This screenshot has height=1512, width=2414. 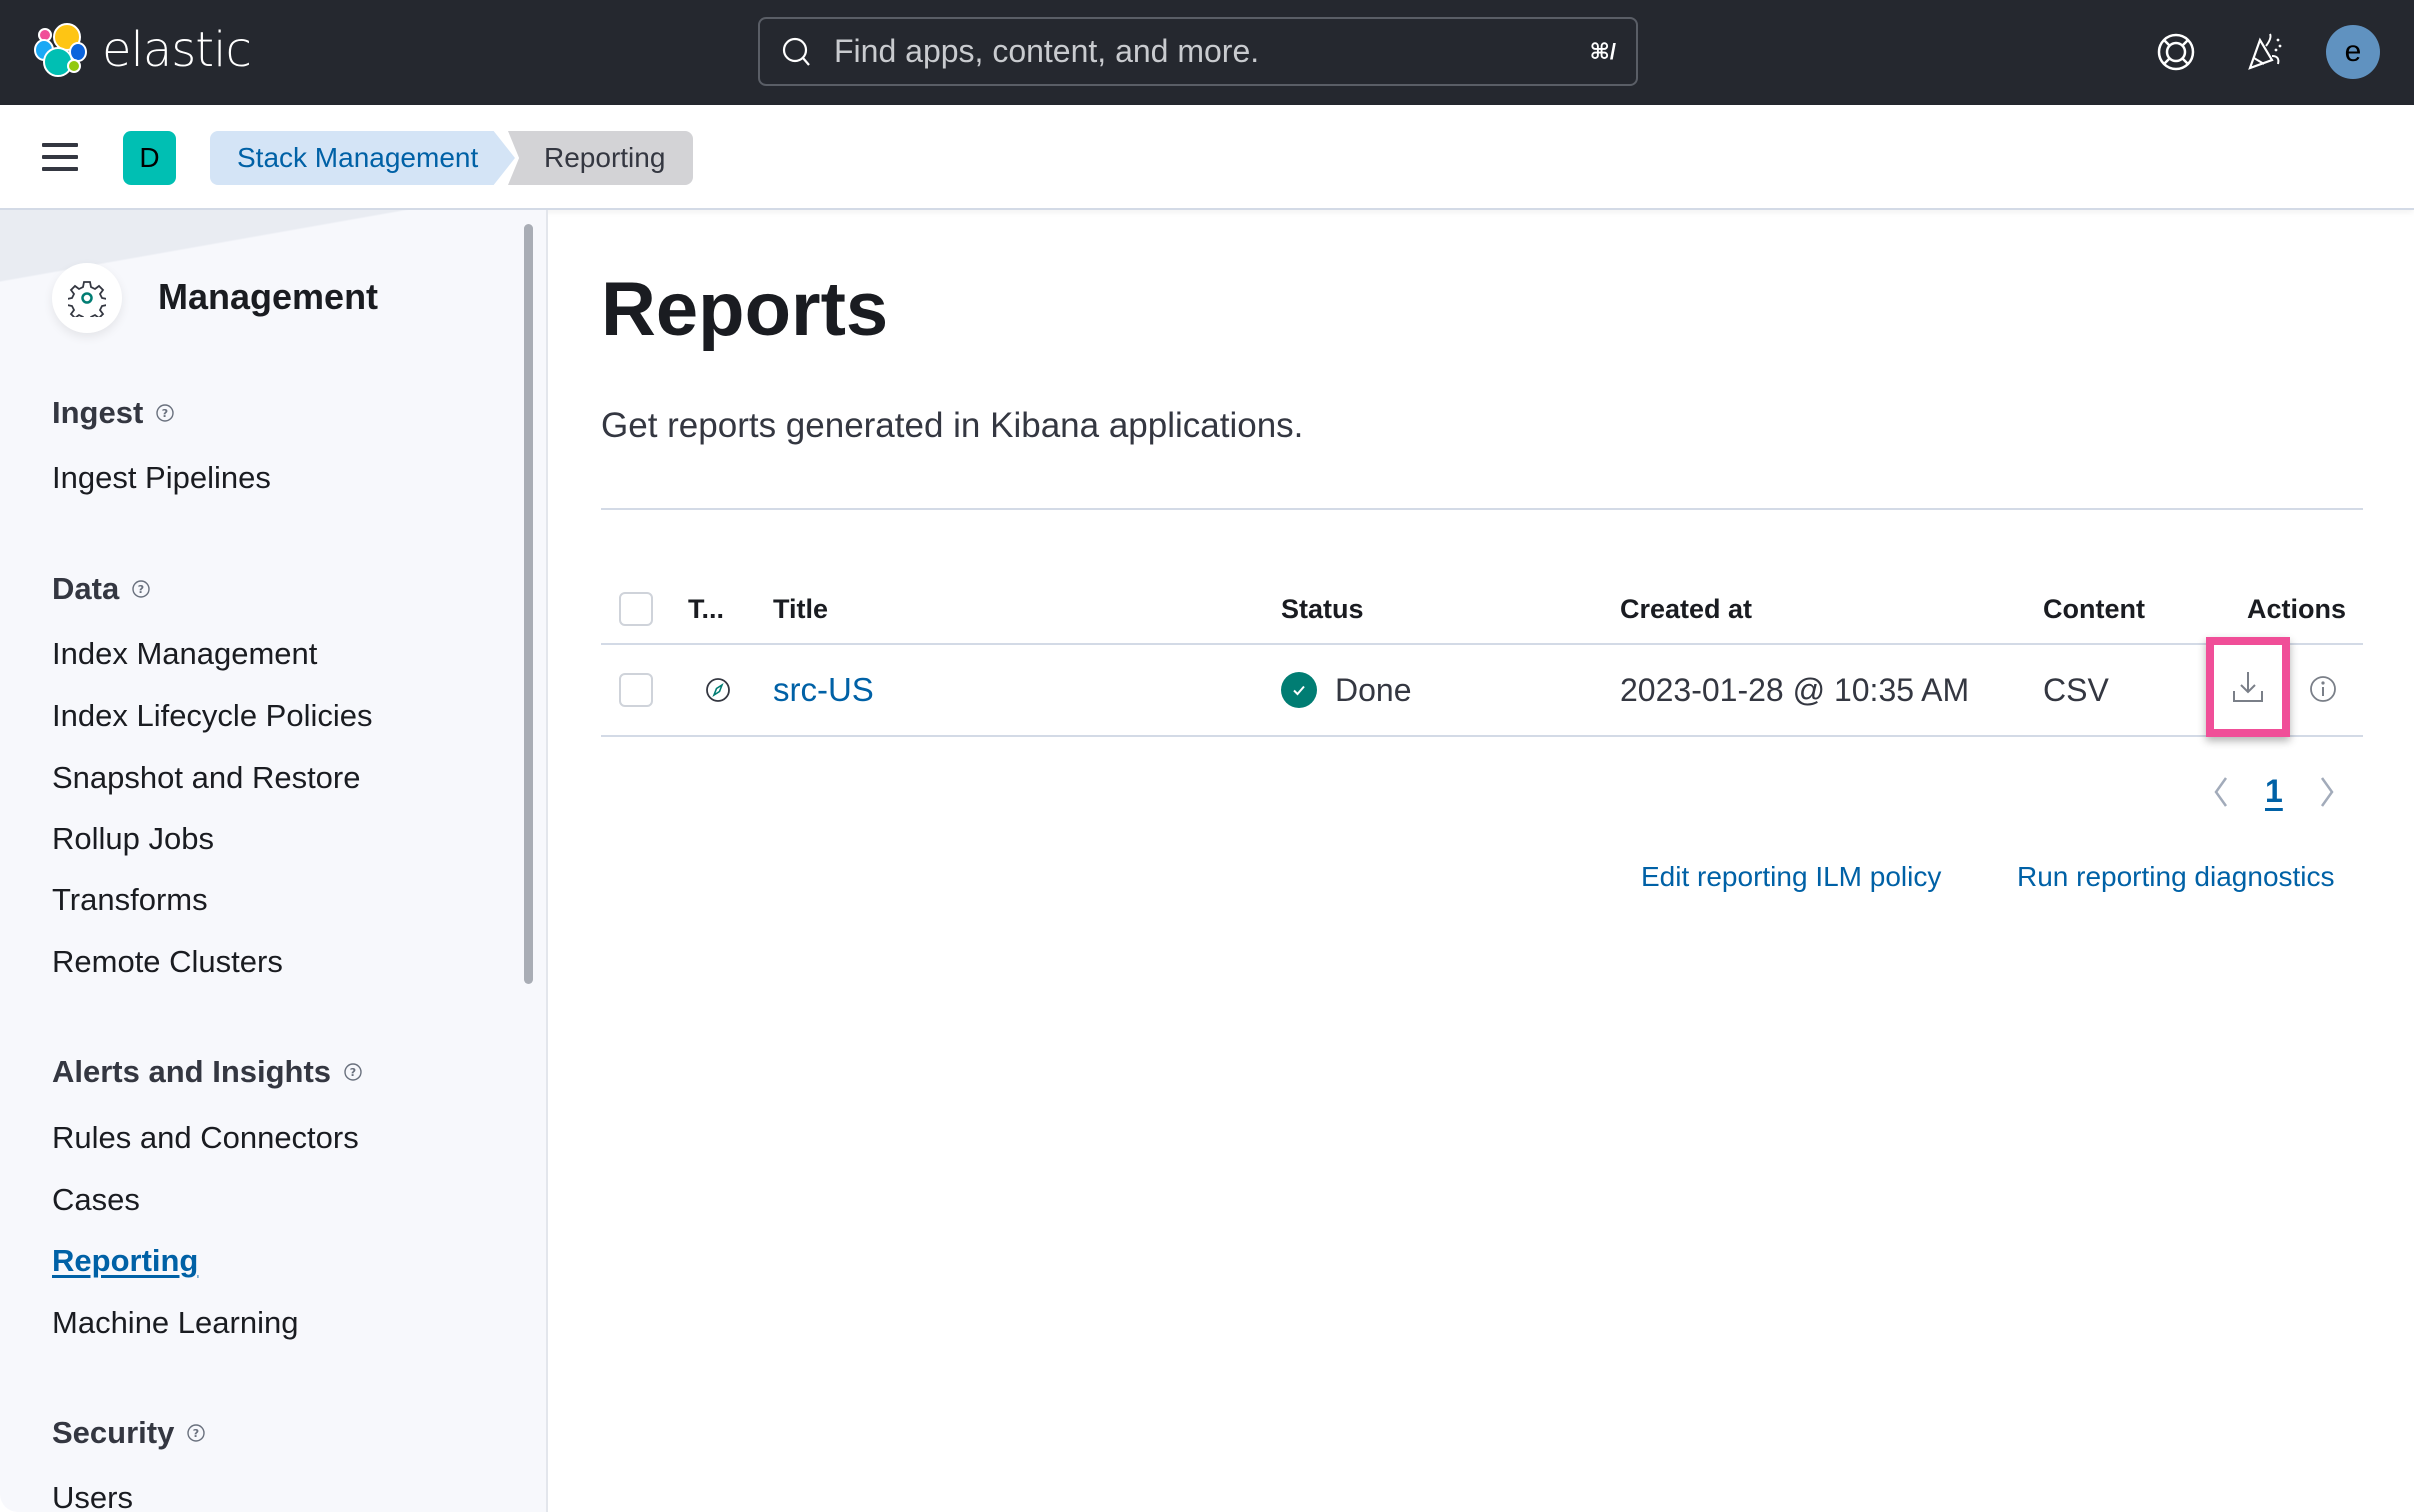 What do you see at coordinates (636, 609) in the screenshot?
I see `select-all-checkbox` at bounding box center [636, 609].